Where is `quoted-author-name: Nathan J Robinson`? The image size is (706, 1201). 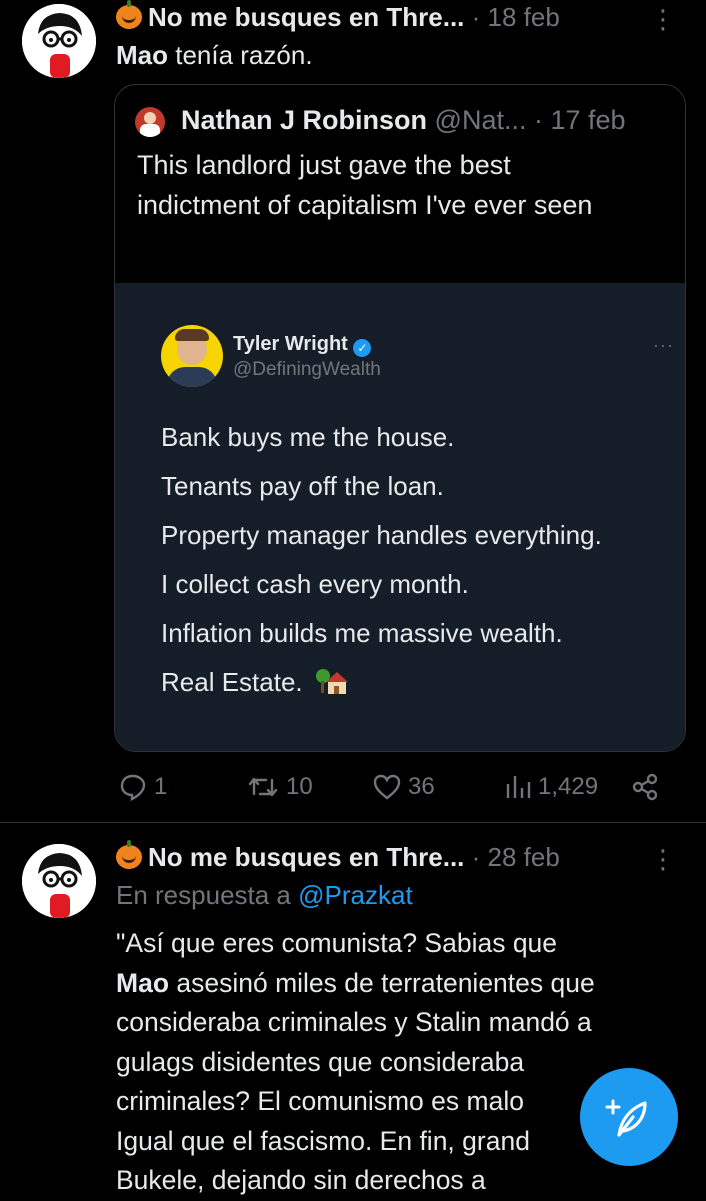
quoted-author-name: Nathan J Robinson is located at coordinates (304, 120).